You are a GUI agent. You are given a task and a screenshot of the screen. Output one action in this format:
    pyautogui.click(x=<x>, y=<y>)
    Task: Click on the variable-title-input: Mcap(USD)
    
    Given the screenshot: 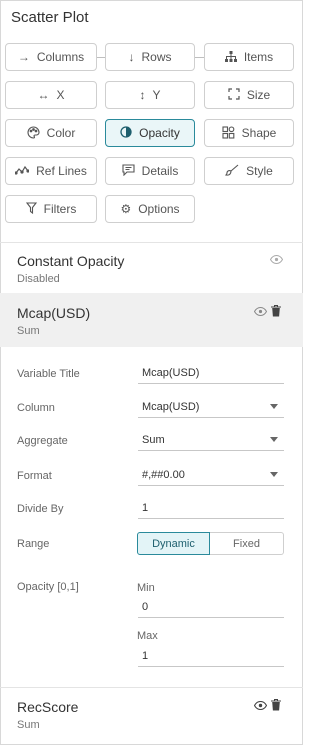 What is the action you would take?
    pyautogui.click(x=211, y=373)
    